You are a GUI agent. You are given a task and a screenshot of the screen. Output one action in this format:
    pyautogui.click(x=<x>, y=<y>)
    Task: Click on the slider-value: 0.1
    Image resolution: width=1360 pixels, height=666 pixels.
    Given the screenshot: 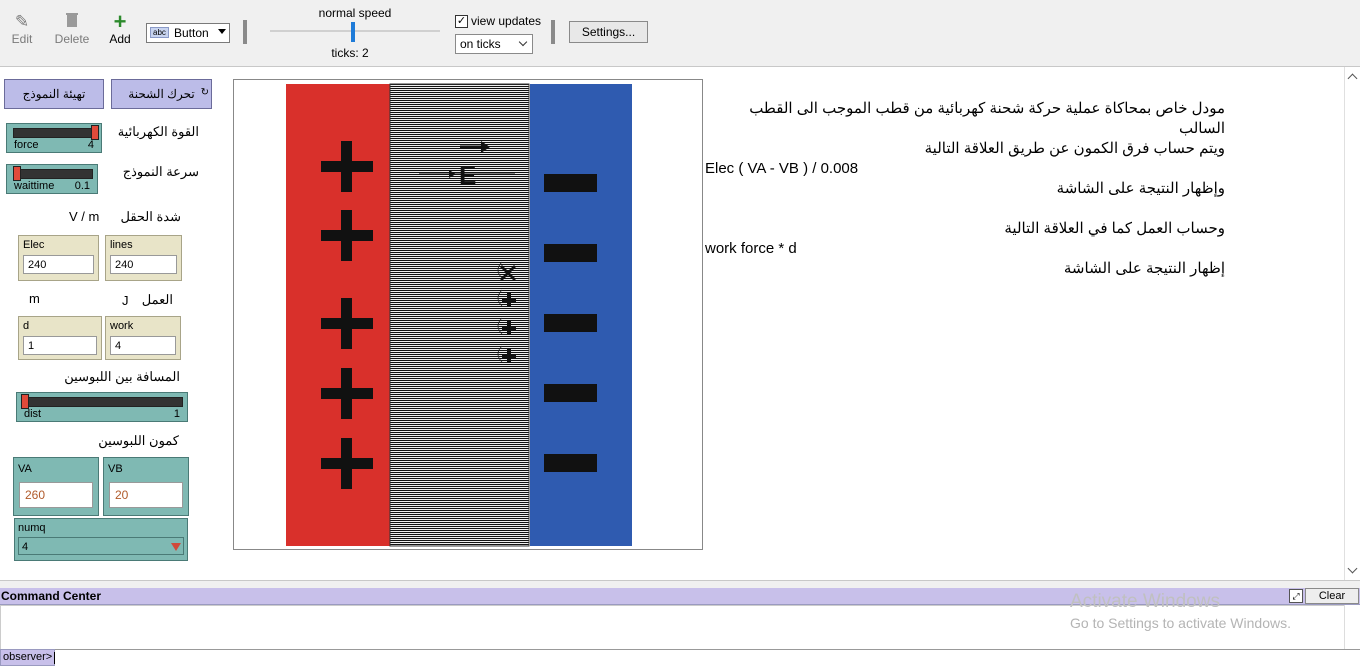 What is the action you would take?
    pyautogui.click(x=82, y=186)
    